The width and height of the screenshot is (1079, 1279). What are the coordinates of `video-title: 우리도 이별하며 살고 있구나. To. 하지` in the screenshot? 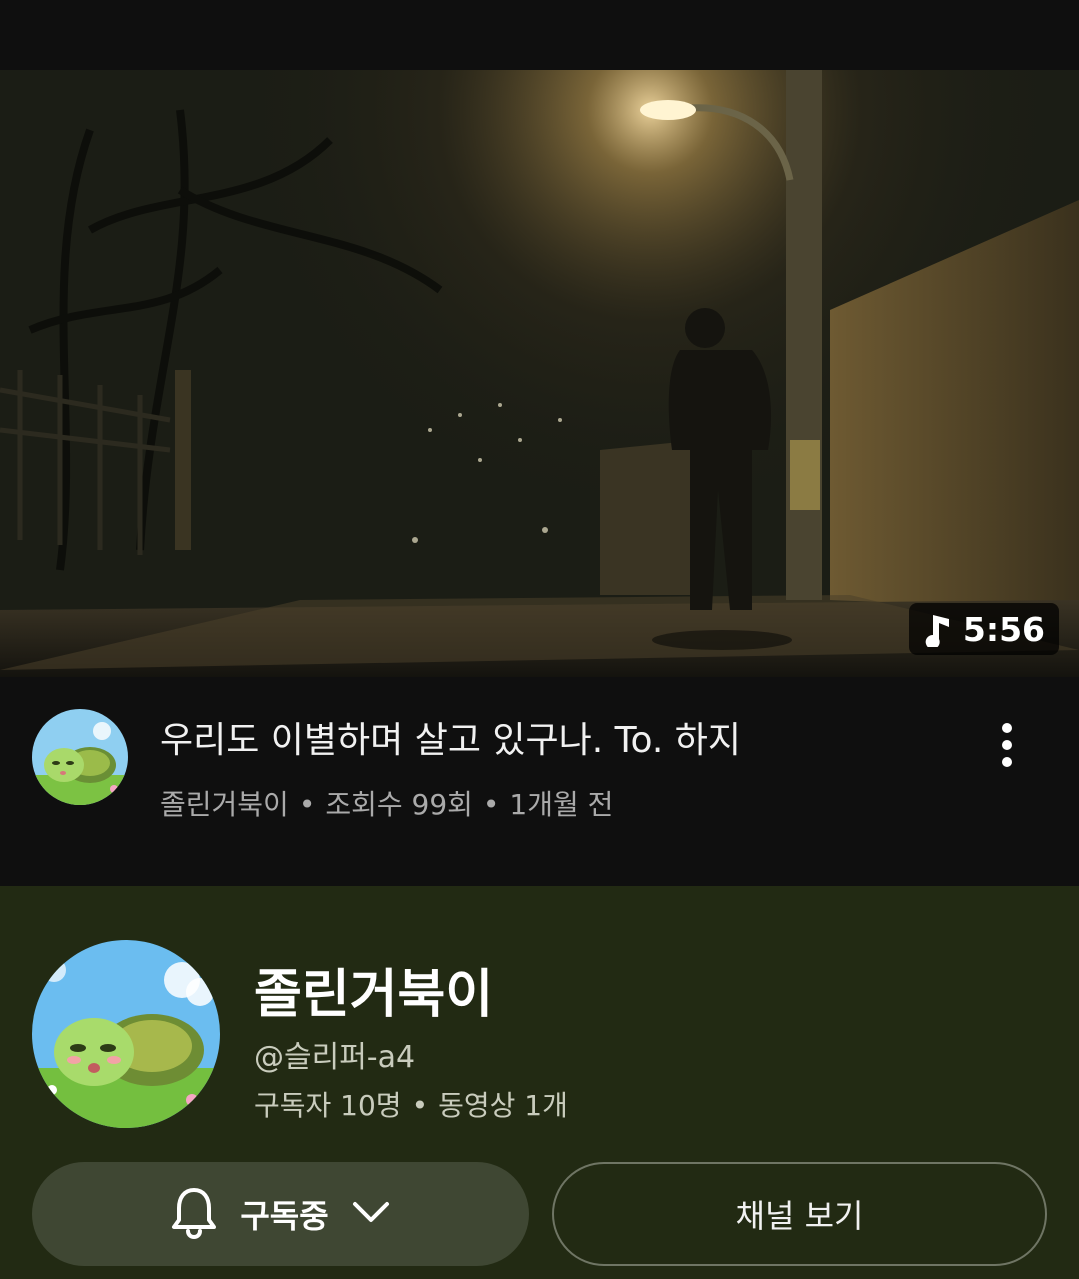 It's located at (560, 741).